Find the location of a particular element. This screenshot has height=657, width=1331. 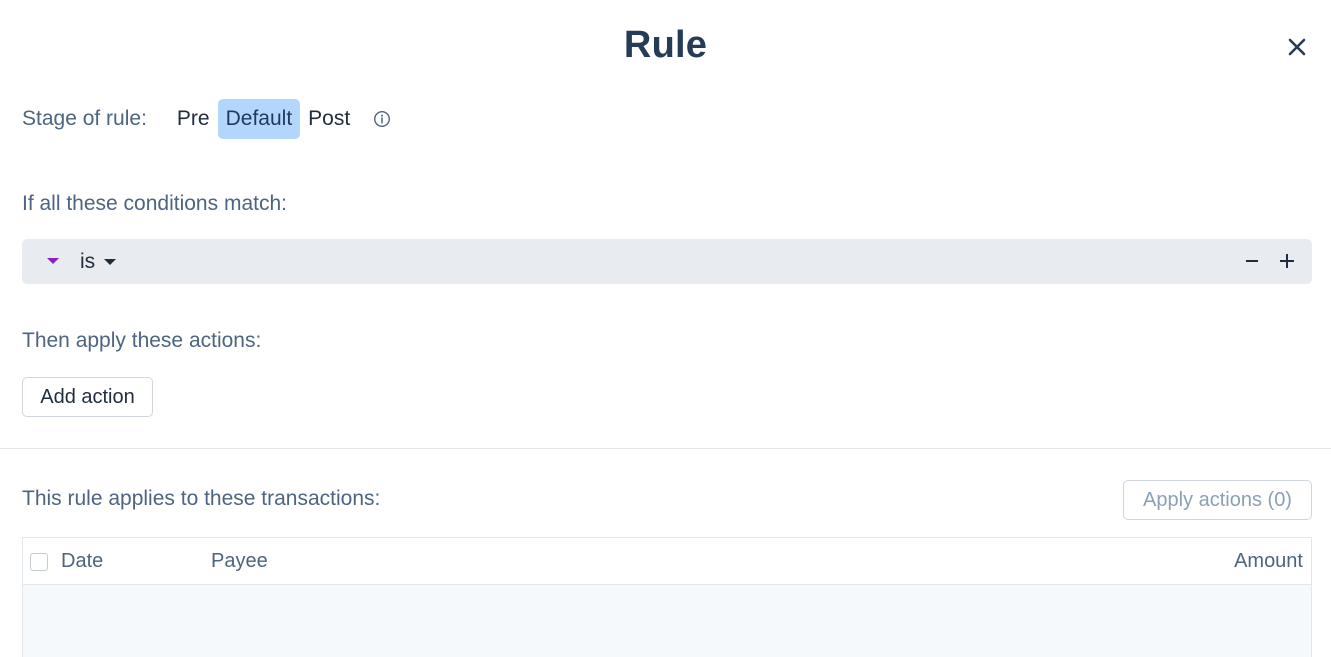

operator-value: is is located at coordinates (88, 261).